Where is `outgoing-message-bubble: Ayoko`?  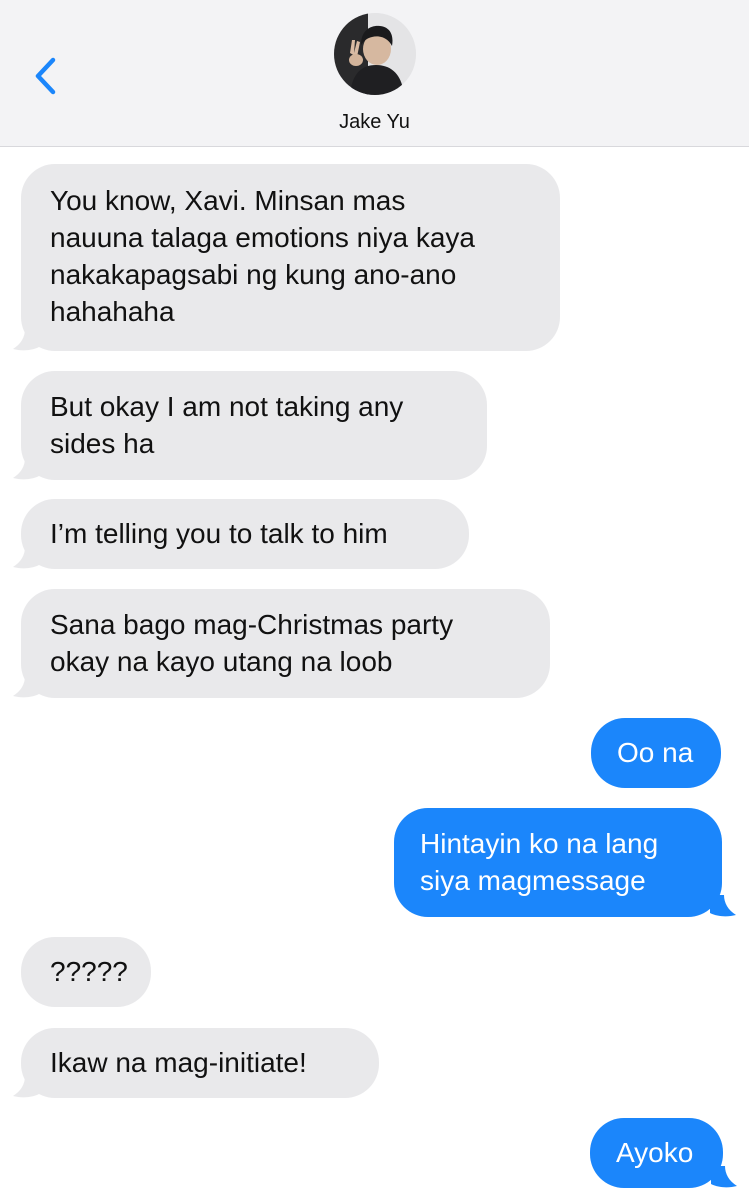
outgoing-message-bubble: Ayoko is located at coordinates (656, 1153).